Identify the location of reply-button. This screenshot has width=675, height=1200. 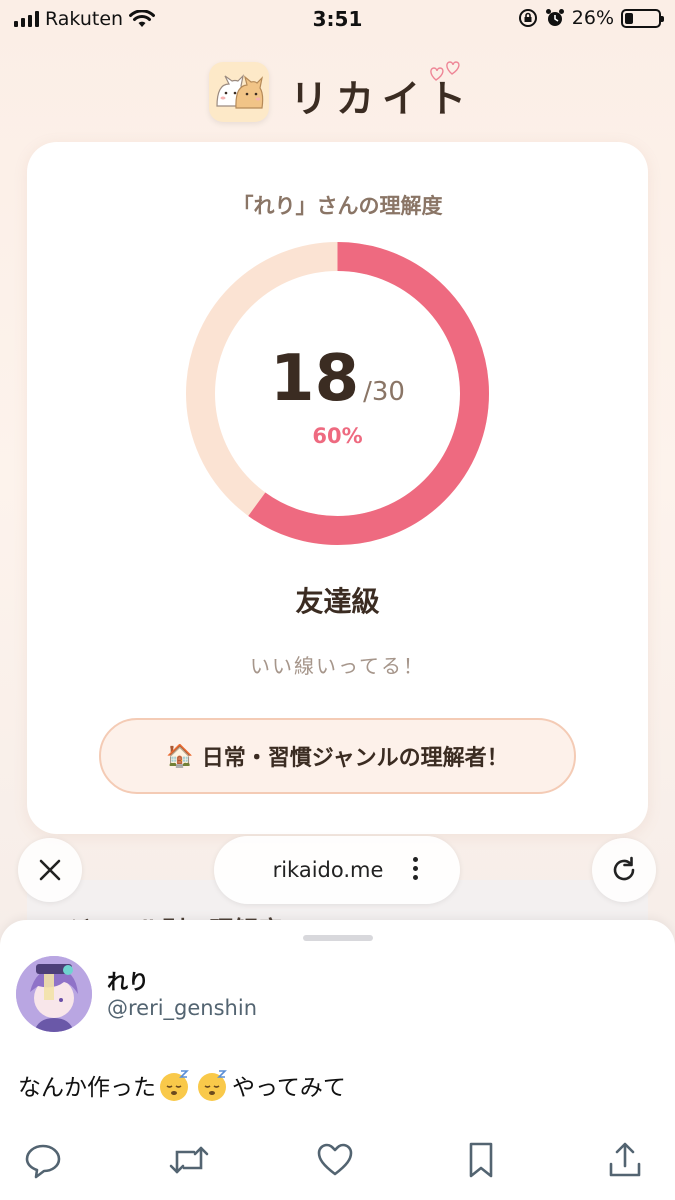
(43, 1160).